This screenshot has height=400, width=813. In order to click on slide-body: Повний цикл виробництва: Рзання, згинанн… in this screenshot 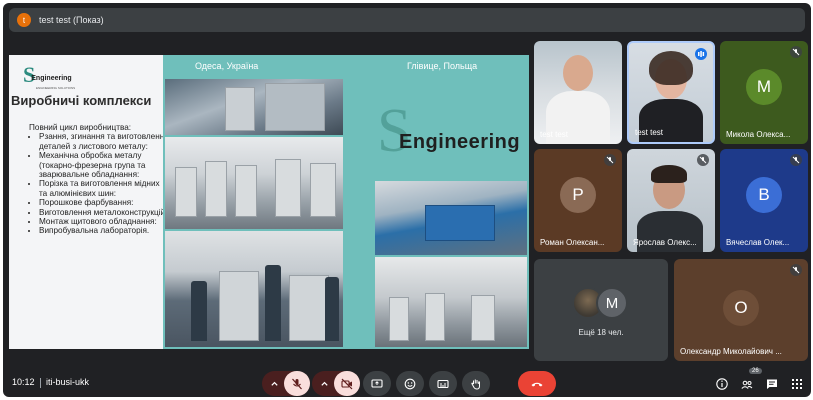, I will do `click(99, 179)`.